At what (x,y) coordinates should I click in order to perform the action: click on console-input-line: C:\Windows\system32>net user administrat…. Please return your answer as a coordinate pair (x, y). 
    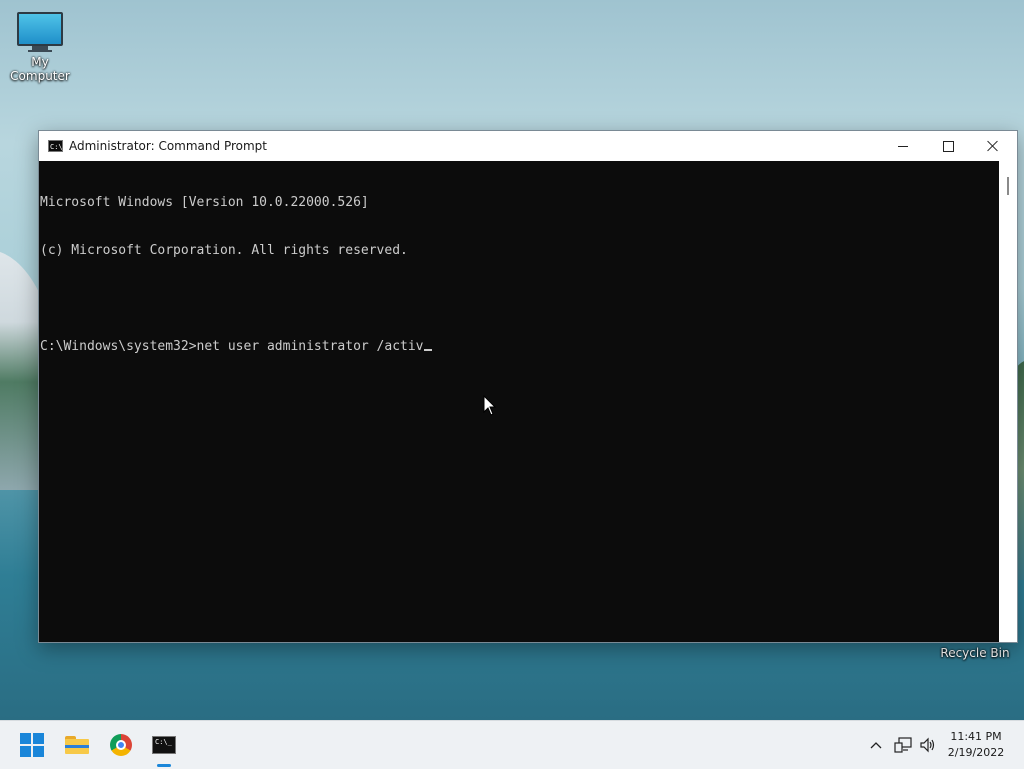
    Looking at the image, I should click on (519, 347).